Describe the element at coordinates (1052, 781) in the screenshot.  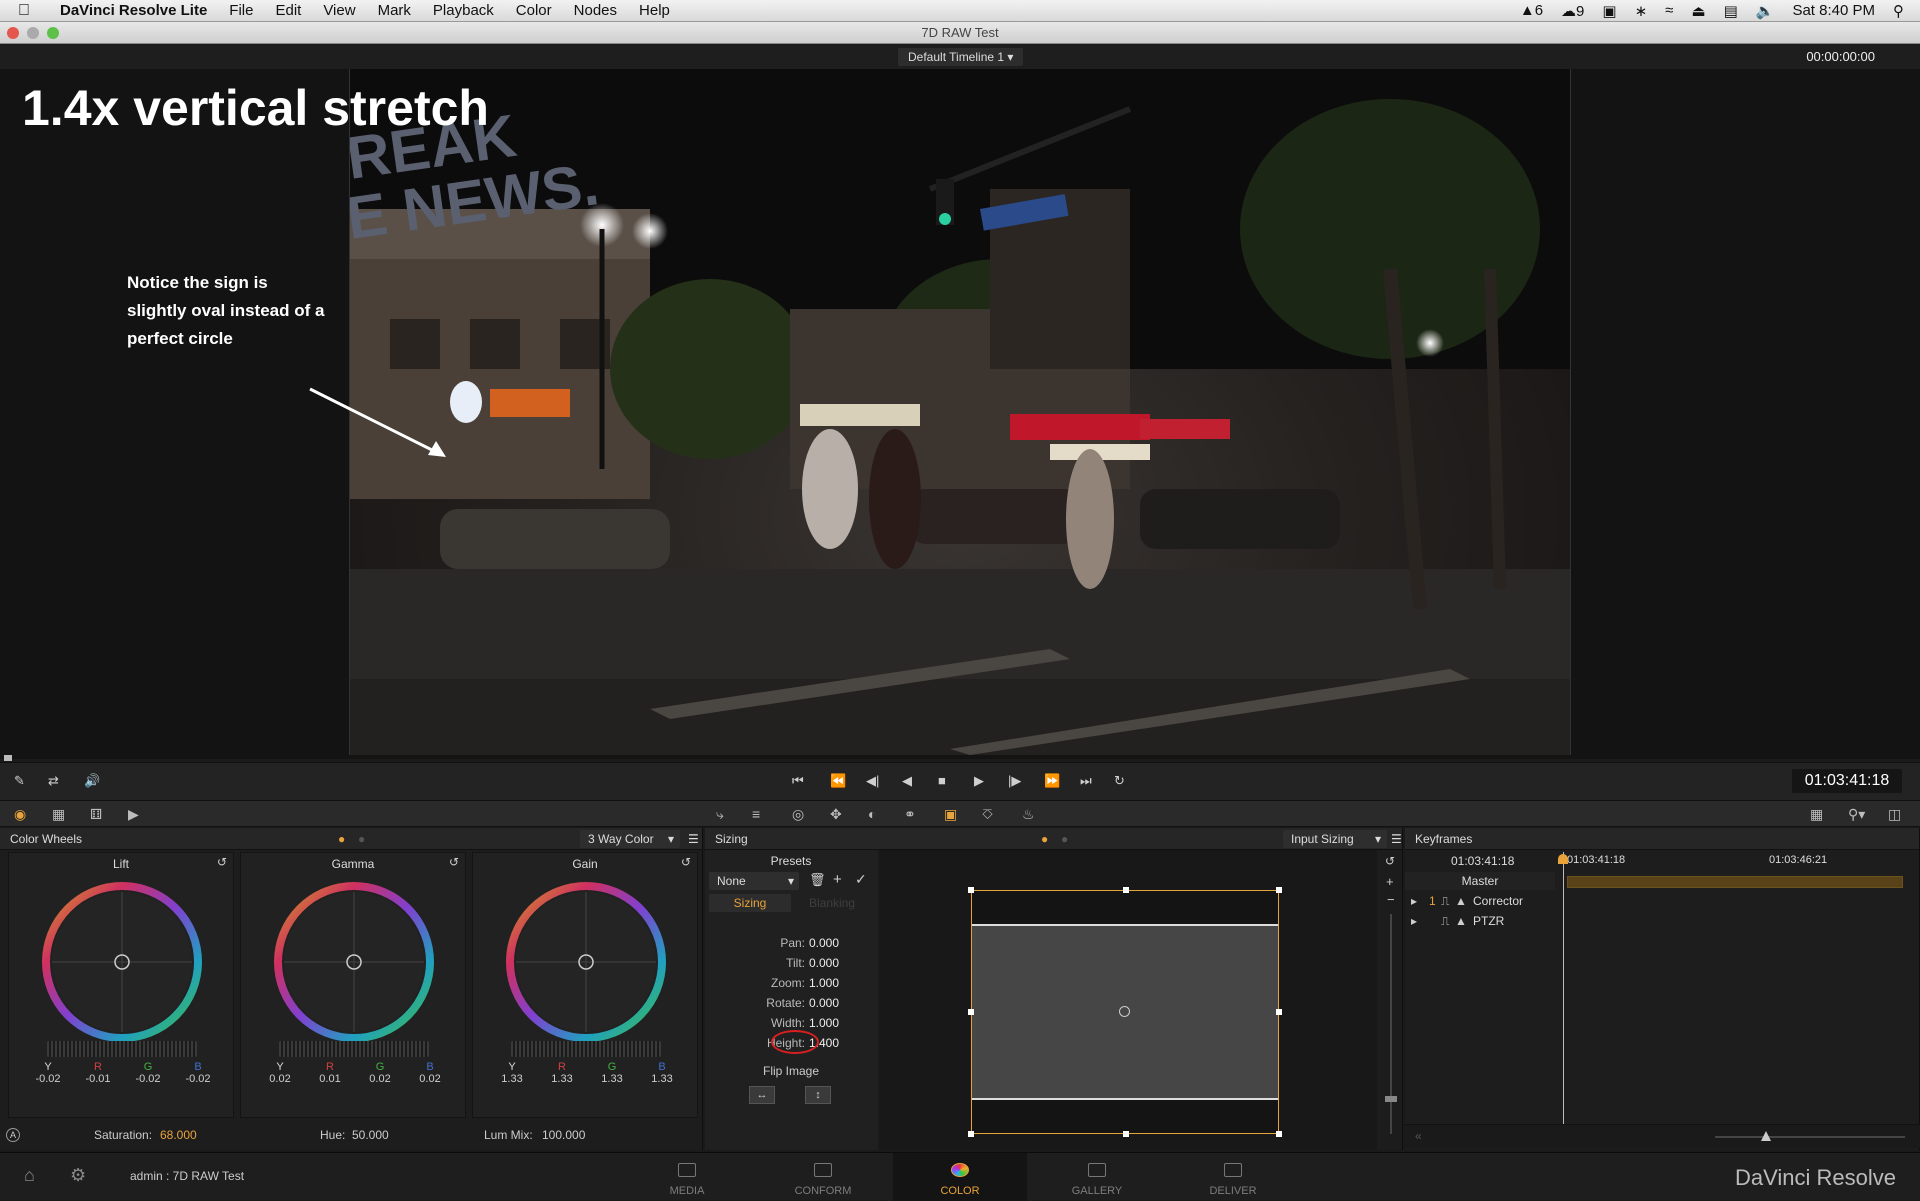
I see `fast-forward-button: ⏩` at that location.